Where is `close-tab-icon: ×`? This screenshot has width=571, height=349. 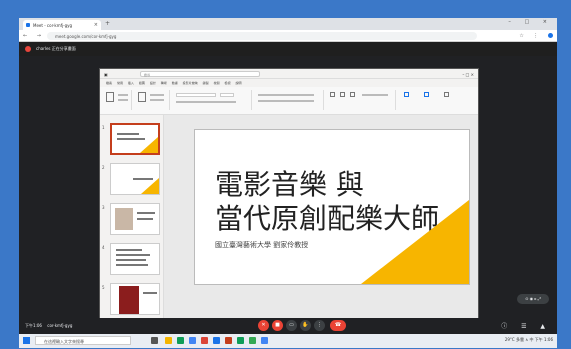
close-tab-icon: × is located at coordinates (96, 25).